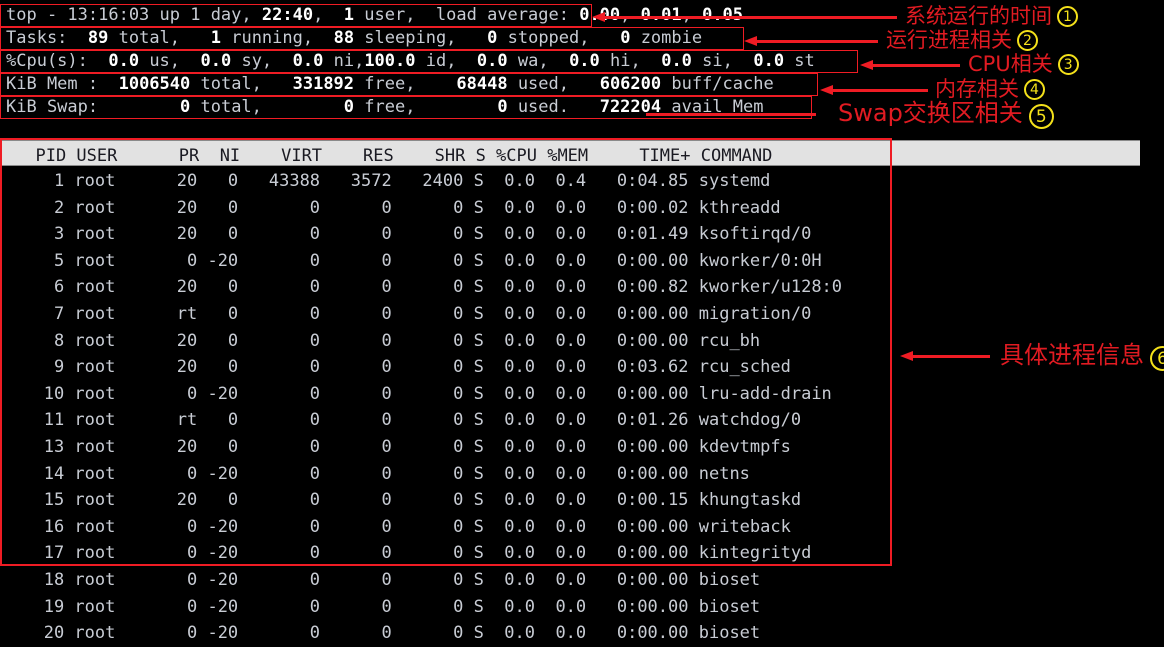 This screenshot has width=1164, height=647. I want to click on annotation-label-6: 具体进程信息 6, so click(1082, 357).